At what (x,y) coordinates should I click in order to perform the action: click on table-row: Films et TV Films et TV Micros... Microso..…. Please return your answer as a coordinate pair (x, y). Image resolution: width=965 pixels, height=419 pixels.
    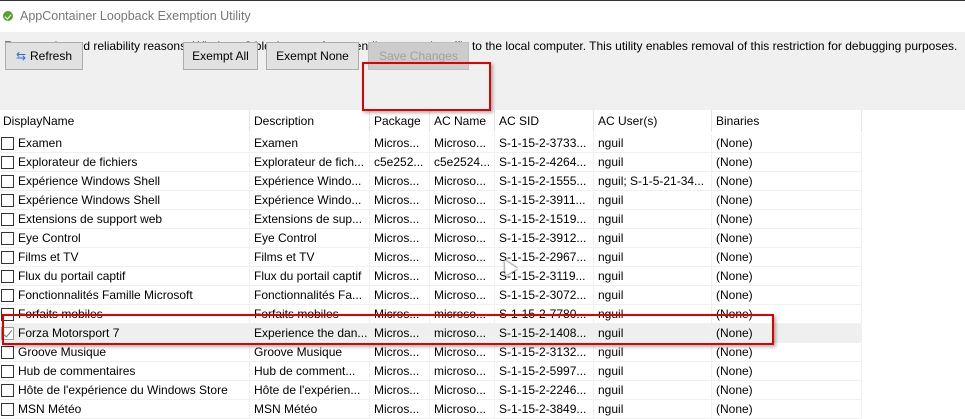
    Looking at the image, I should click on (431, 257).